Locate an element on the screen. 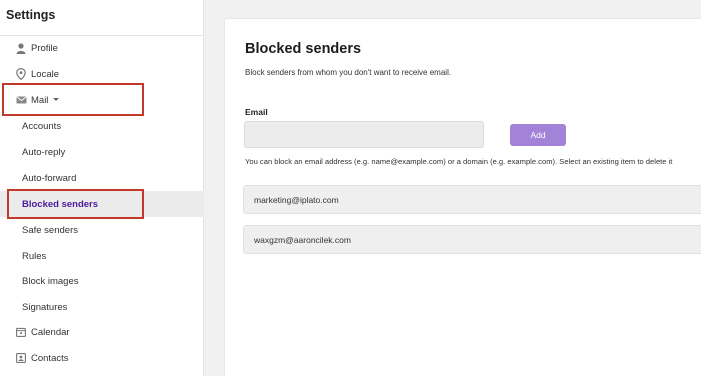  sidebar-item-contacts: Contacts is located at coordinates (102, 358).